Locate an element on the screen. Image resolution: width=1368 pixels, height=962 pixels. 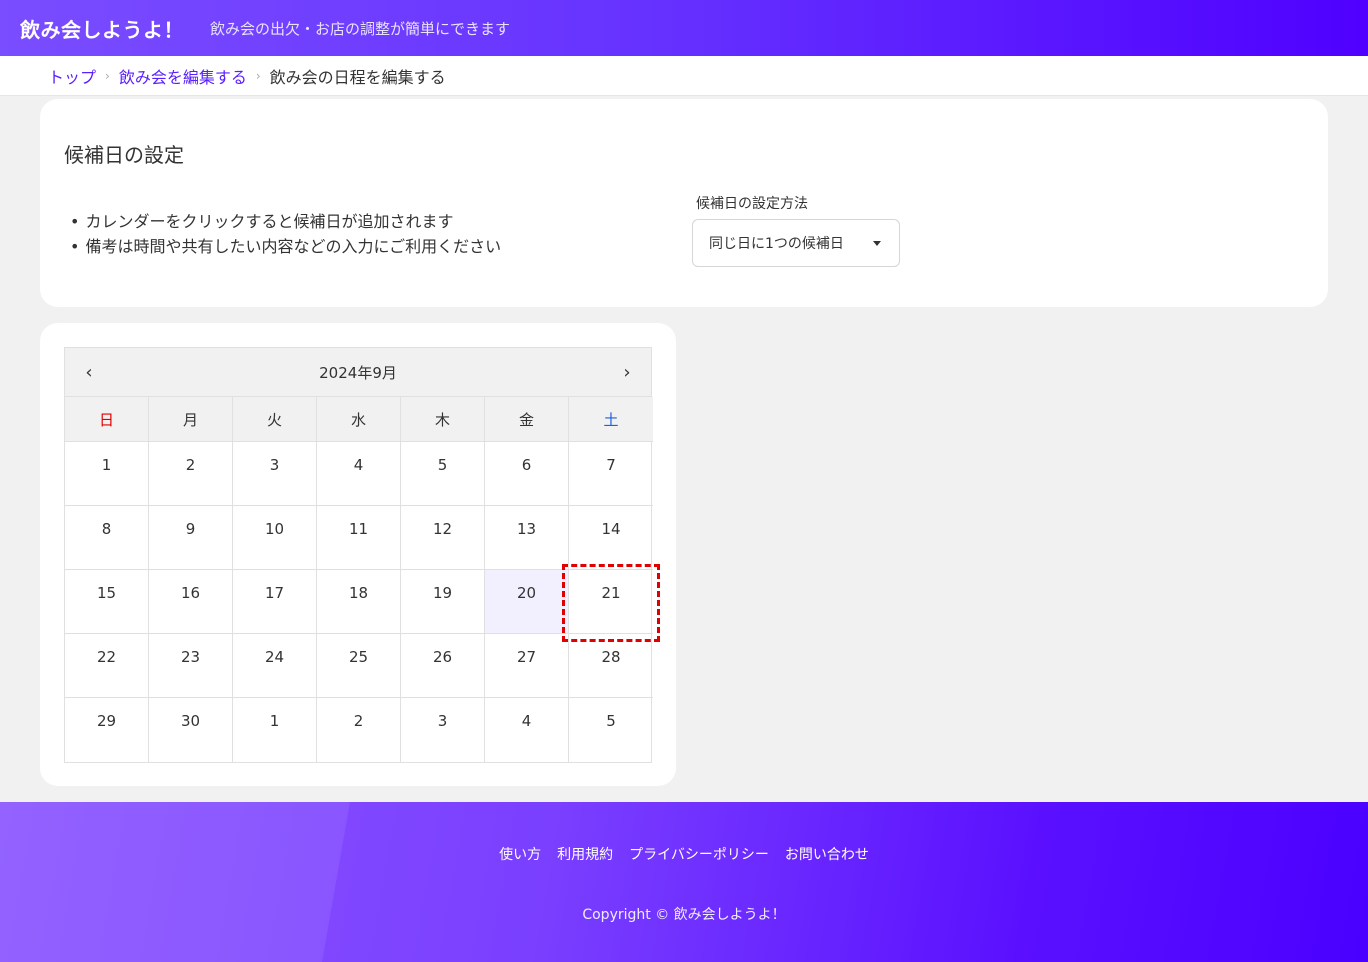
instruction-item: カレンダーをクリックすると候補日が追加されます is located at coordinates (285, 221).